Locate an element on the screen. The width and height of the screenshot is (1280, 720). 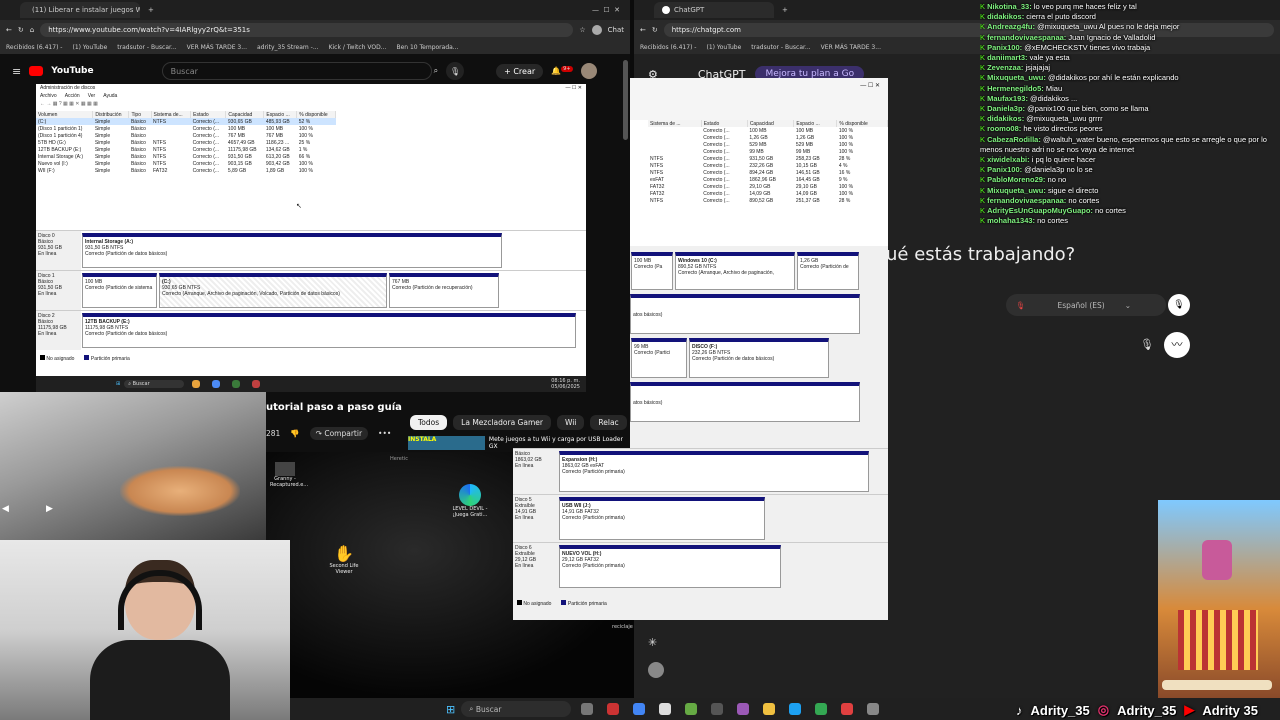
chip-mezcladora: La Mezcladora Gamer is located at coordinates (502, 422).